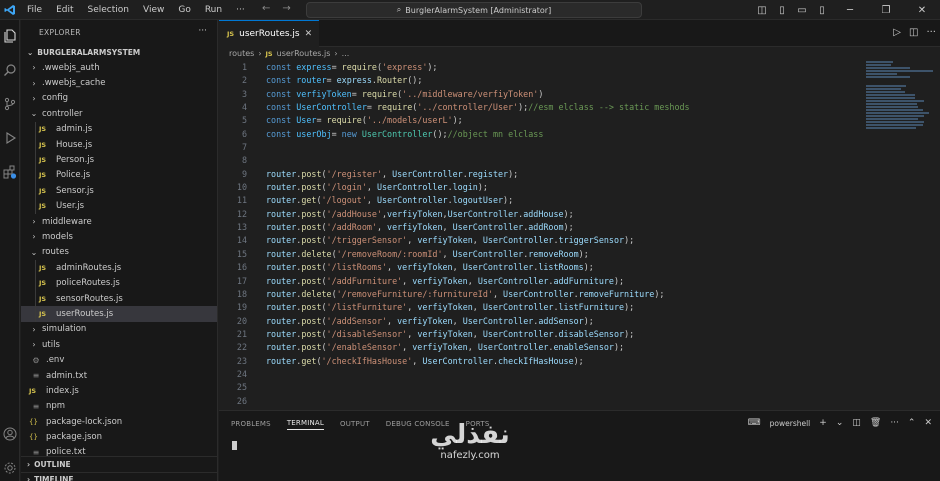  What do you see at coordinates (119, 406) in the screenshot?
I see `tree-file: ≡ npm` at bounding box center [119, 406].